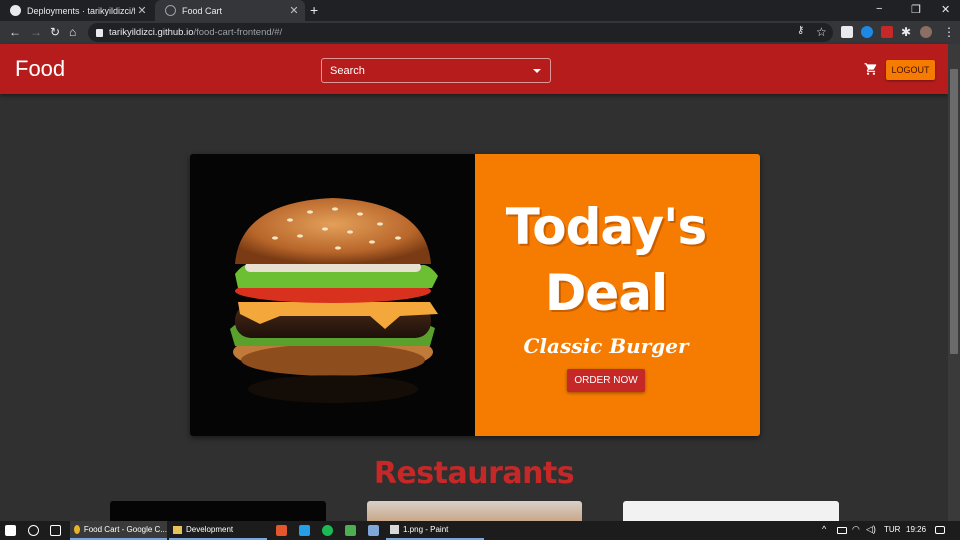 This screenshot has height=540, width=960. I want to click on tab-deployments: Deployments · tarikyildizci/food- ✕, so click(76, 10).